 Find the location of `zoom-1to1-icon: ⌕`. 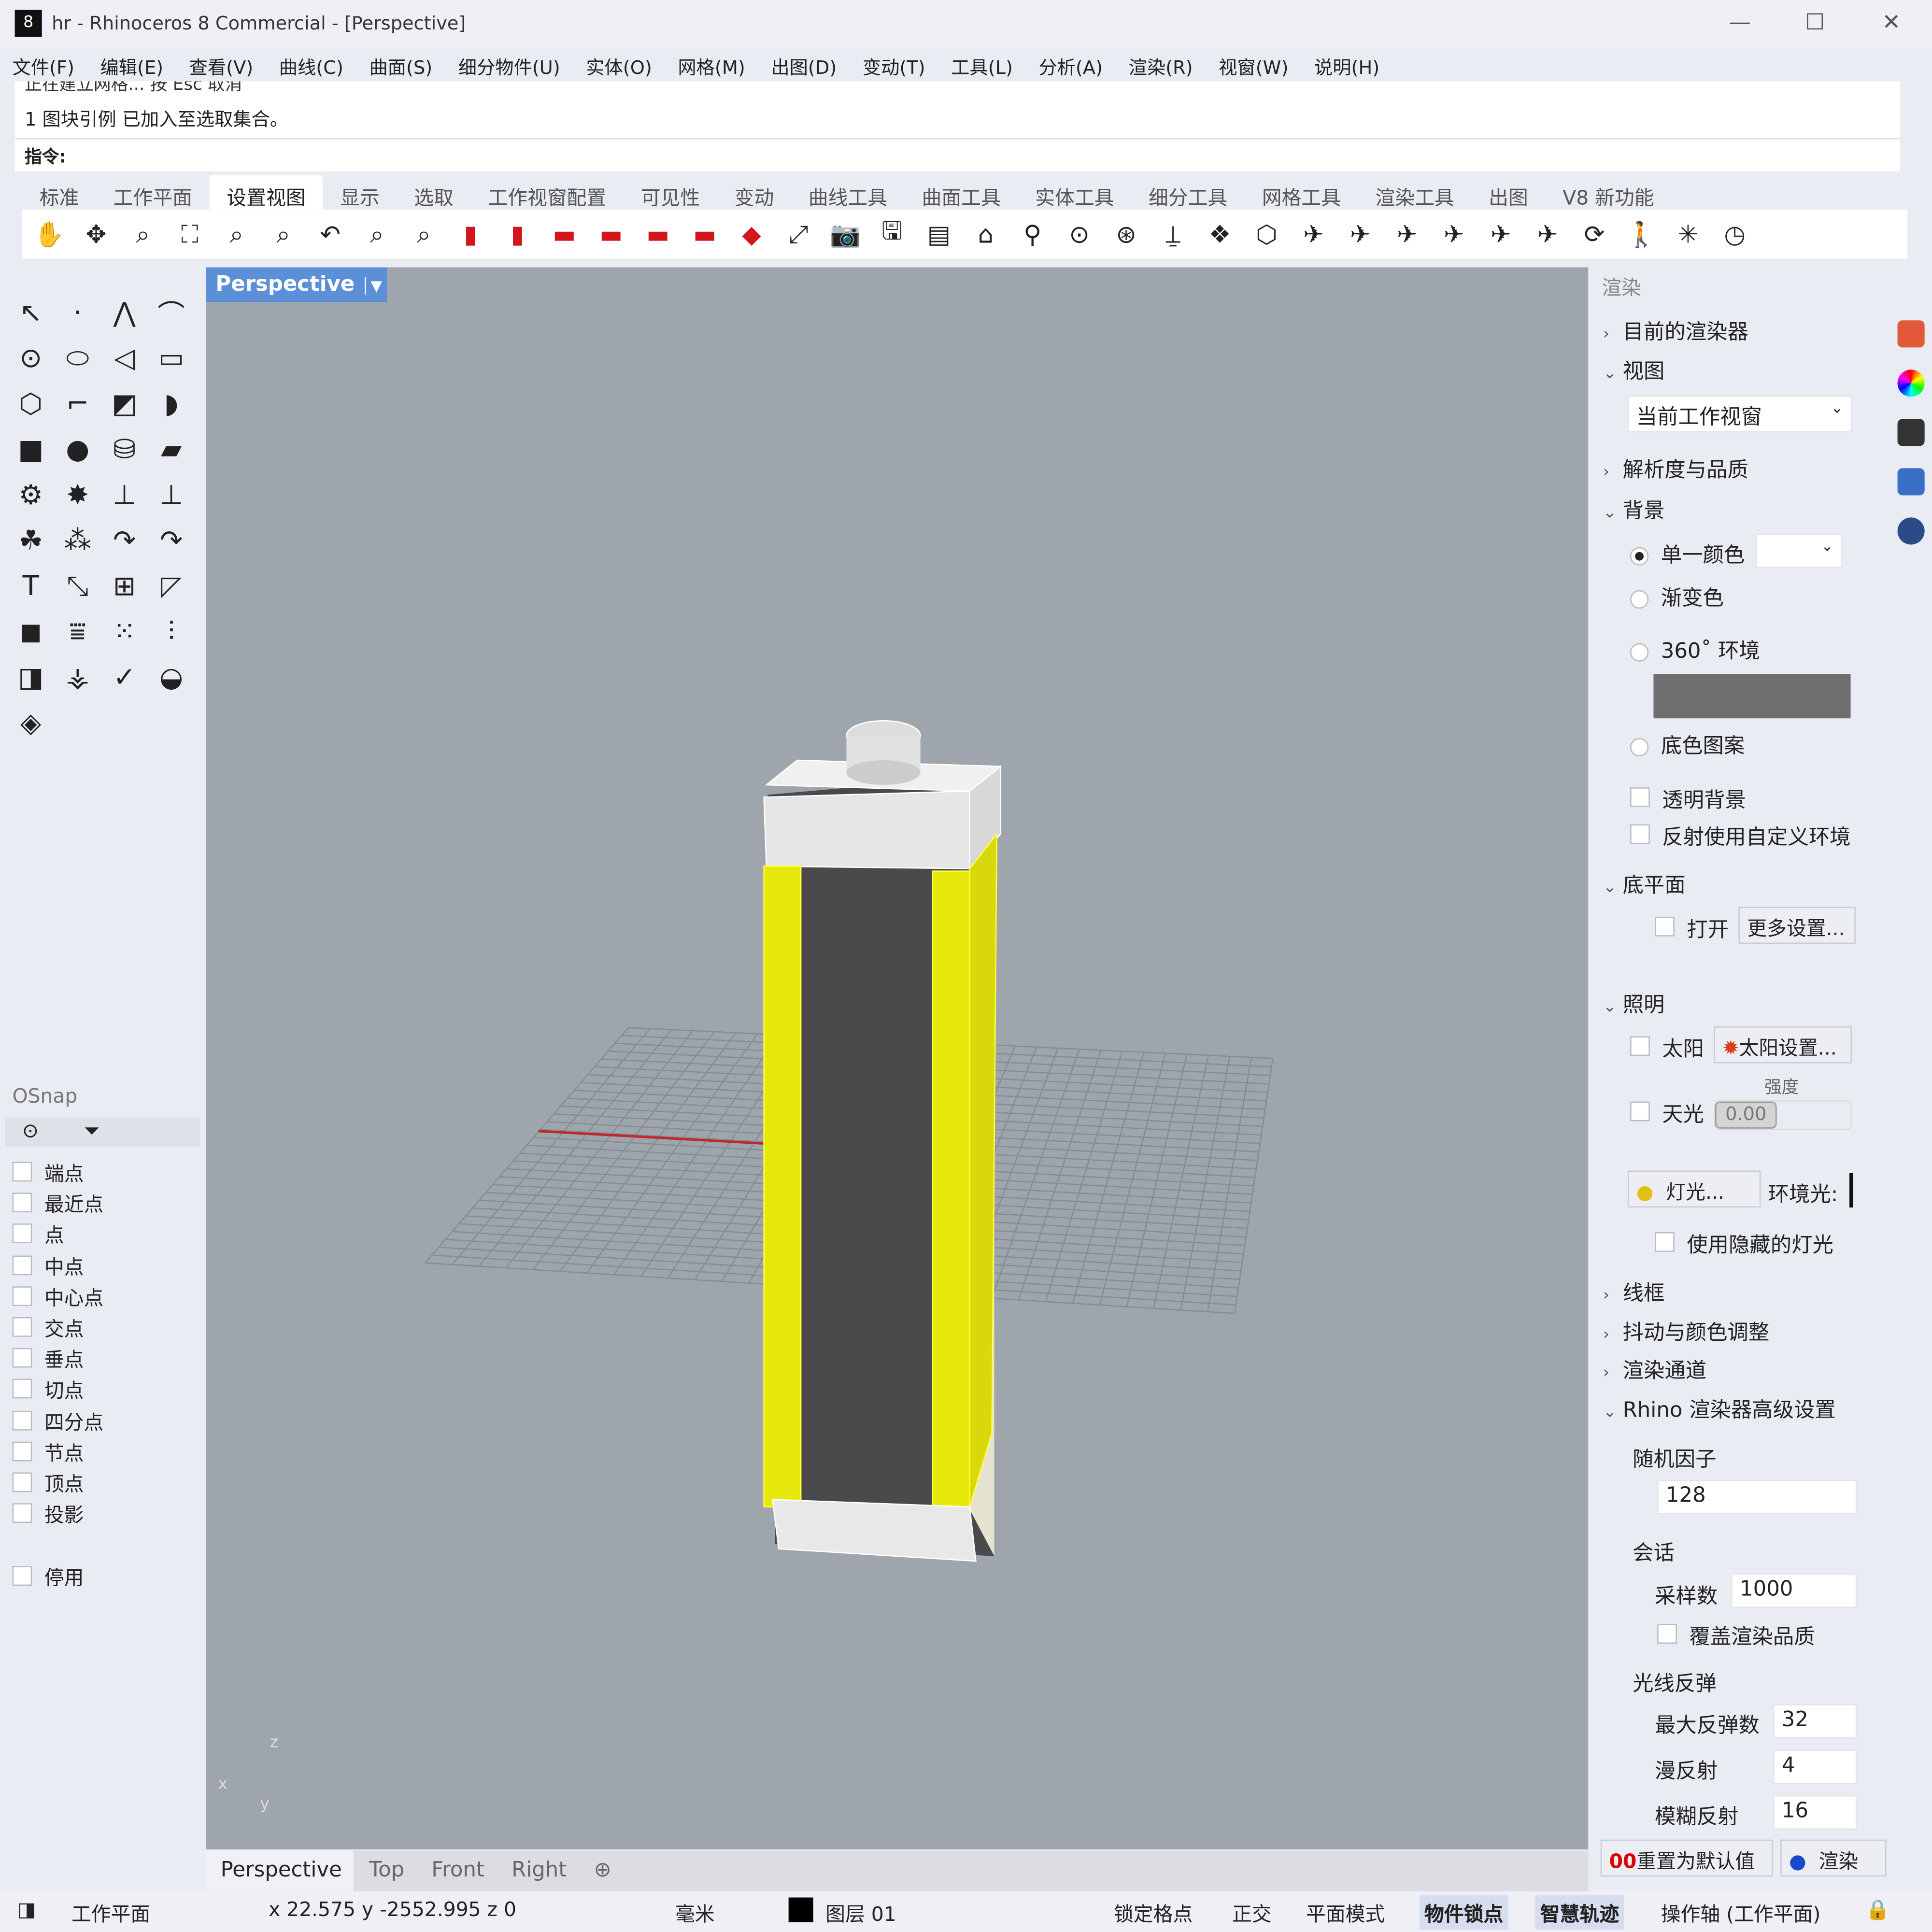

zoom-1to1-icon: ⌕ is located at coordinates (424, 234).